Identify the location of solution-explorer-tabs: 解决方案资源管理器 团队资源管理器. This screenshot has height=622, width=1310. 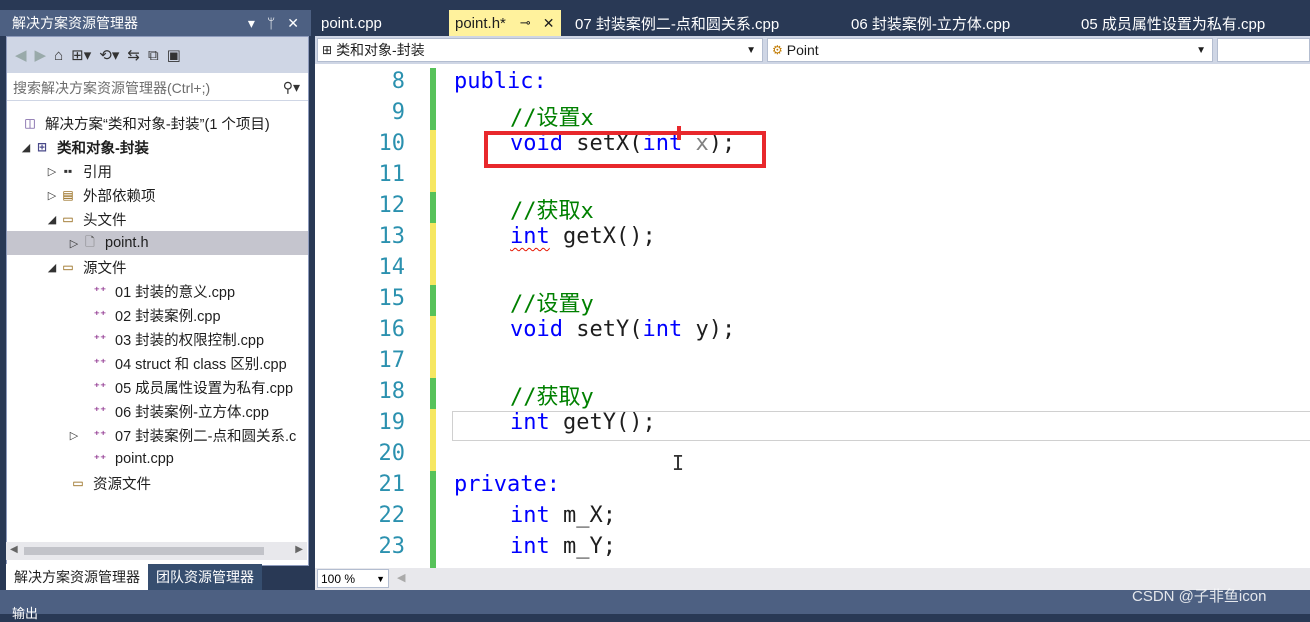
(158, 577).